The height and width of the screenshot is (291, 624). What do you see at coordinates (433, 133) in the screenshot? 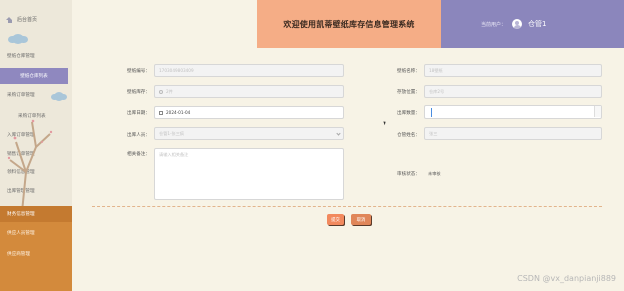
I see `handler-name-placeholder: 张三` at bounding box center [433, 133].